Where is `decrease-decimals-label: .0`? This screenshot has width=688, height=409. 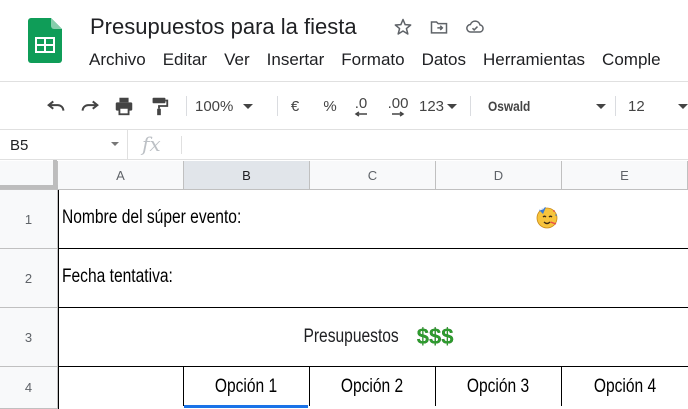
decrease-decimals-label: .0 is located at coordinates (361, 103).